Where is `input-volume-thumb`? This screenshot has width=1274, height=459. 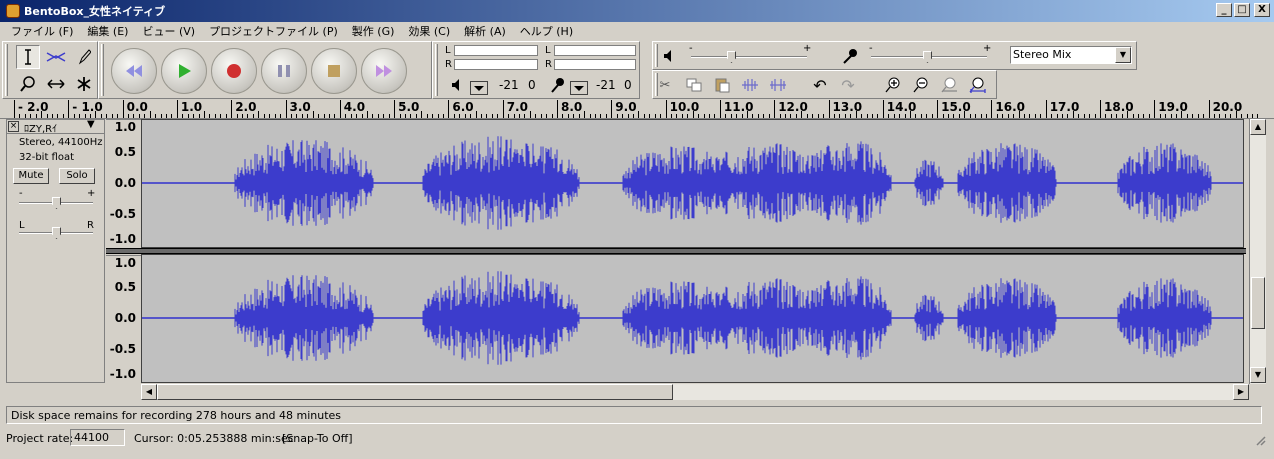 input-volume-thumb is located at coordinates (927, 57).